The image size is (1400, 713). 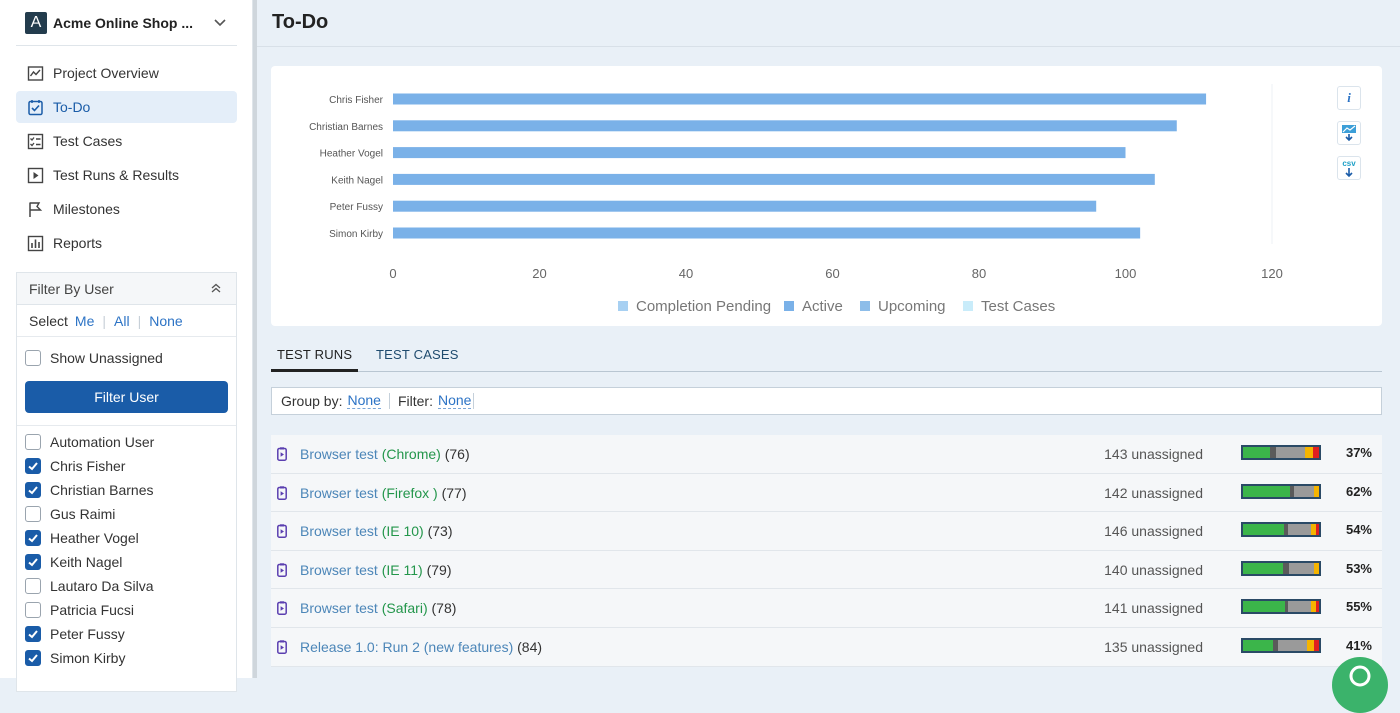 What do you see at coordinates (375, 570) in the screenshot?
I see `test-run-link: Browser test (IE 11) (79)` at bounding box center [375, 570].